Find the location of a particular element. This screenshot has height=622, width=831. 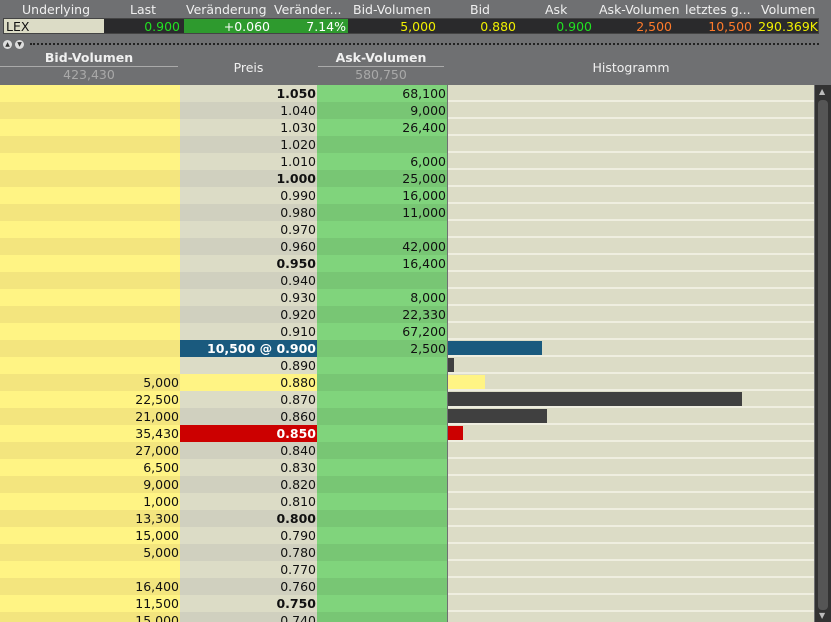

order-book-row: 0.940 is located at coordinates (407, 280).